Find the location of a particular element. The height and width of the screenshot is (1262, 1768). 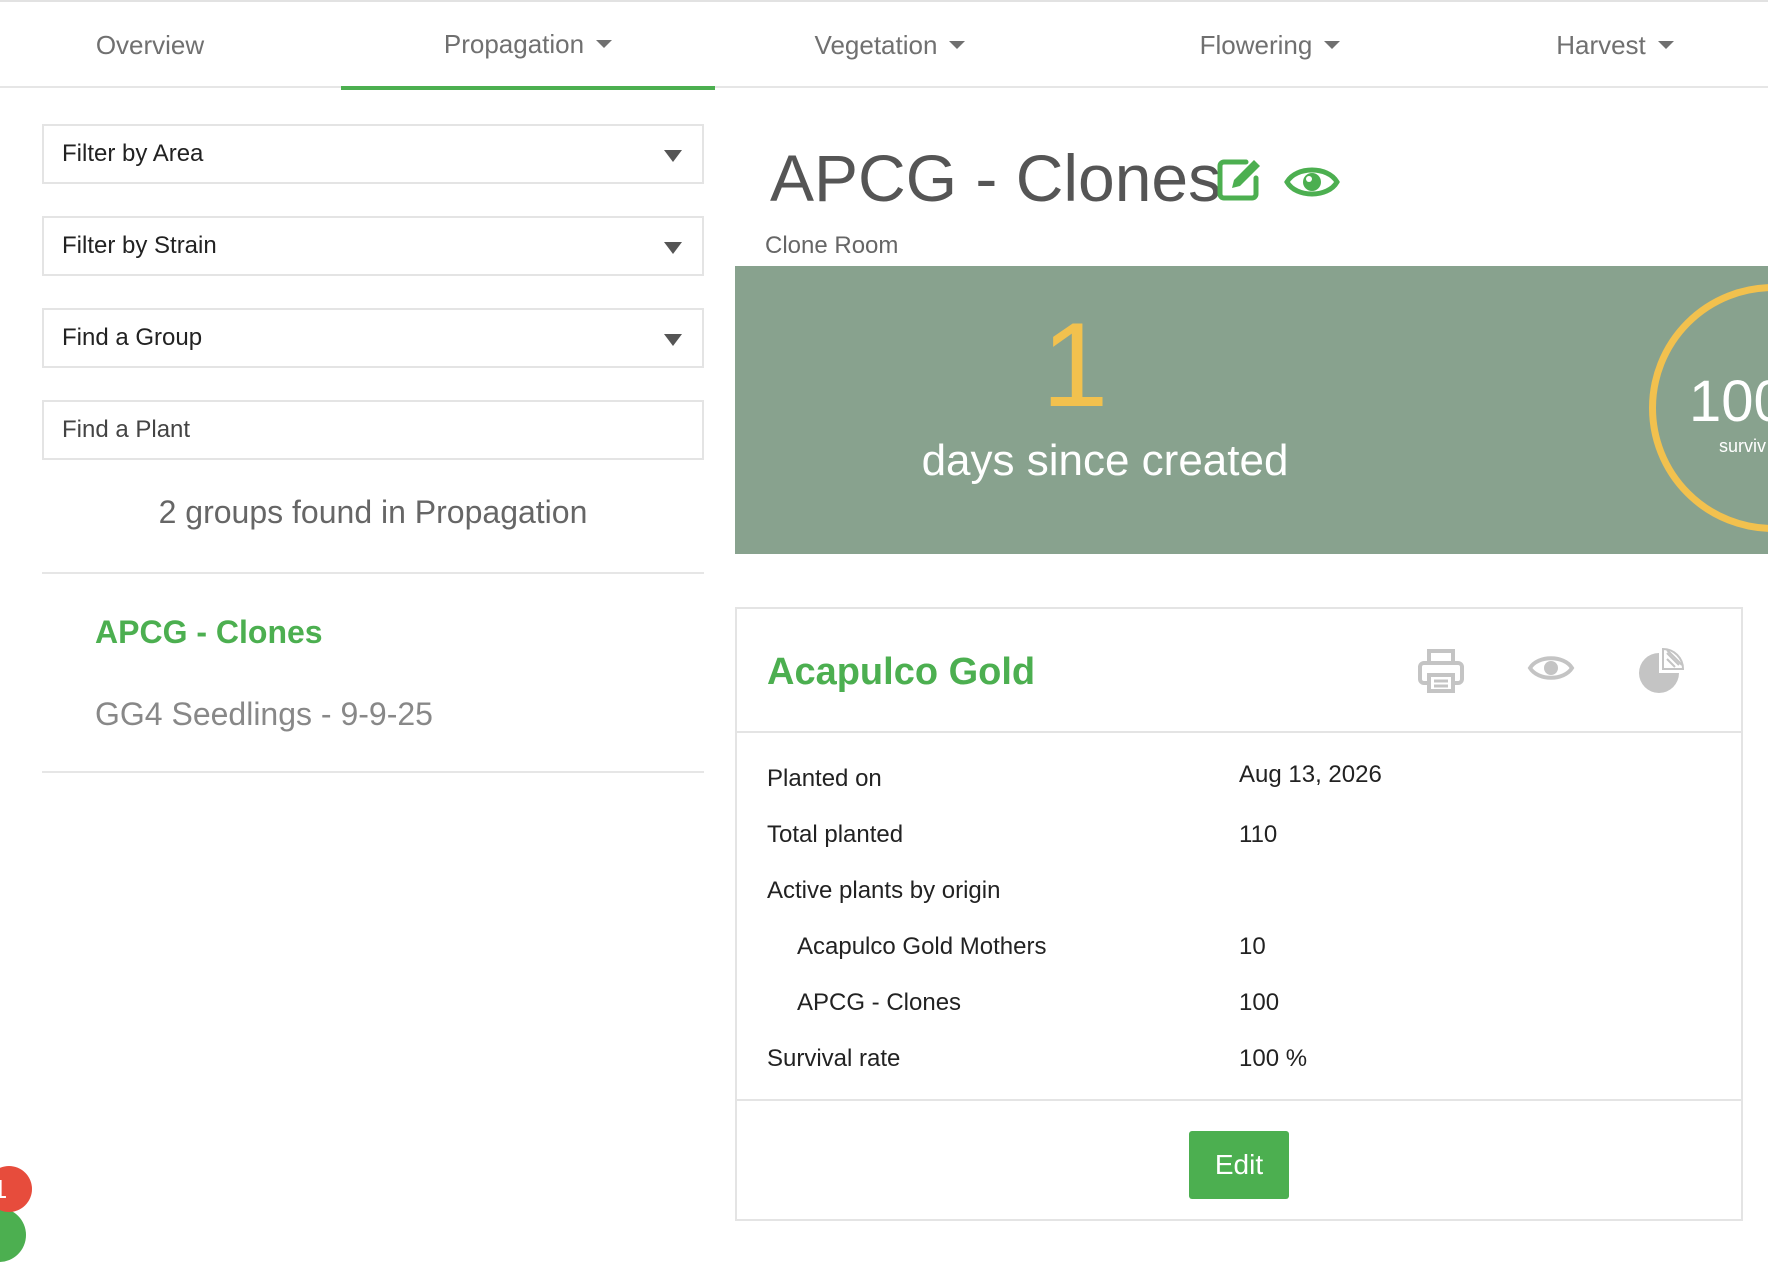

detail-row: APCG - Clones 100 is located at coordinates (1239, 1009).